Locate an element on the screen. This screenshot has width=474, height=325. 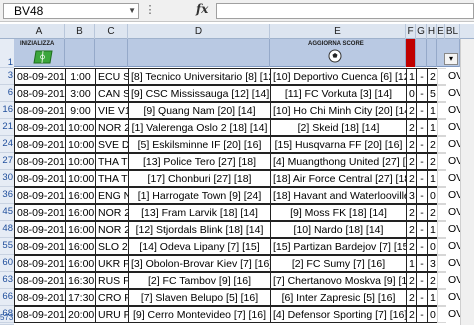
away-team-cell: [11] FC Vorkuta [3] [14] is located at coordinates (338, 93).